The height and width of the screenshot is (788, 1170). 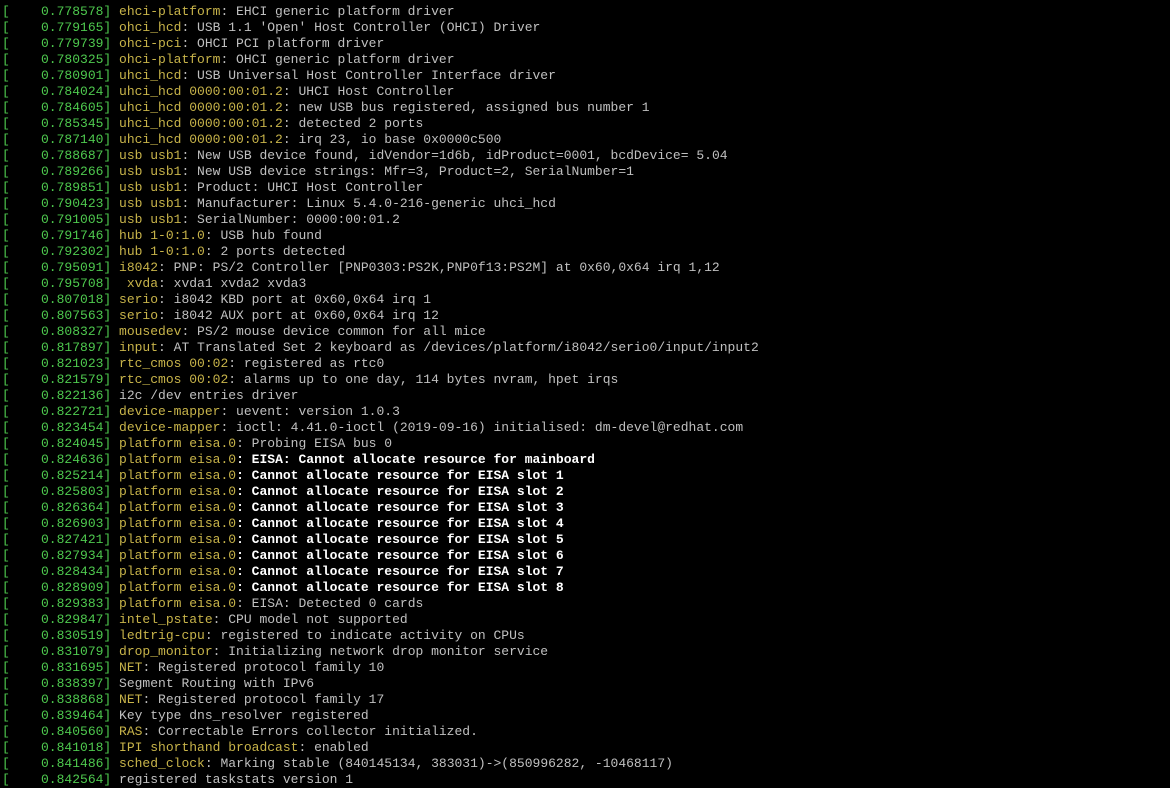 I want to click on log-message: : detected 2 ports, so click(x=353, y=123).